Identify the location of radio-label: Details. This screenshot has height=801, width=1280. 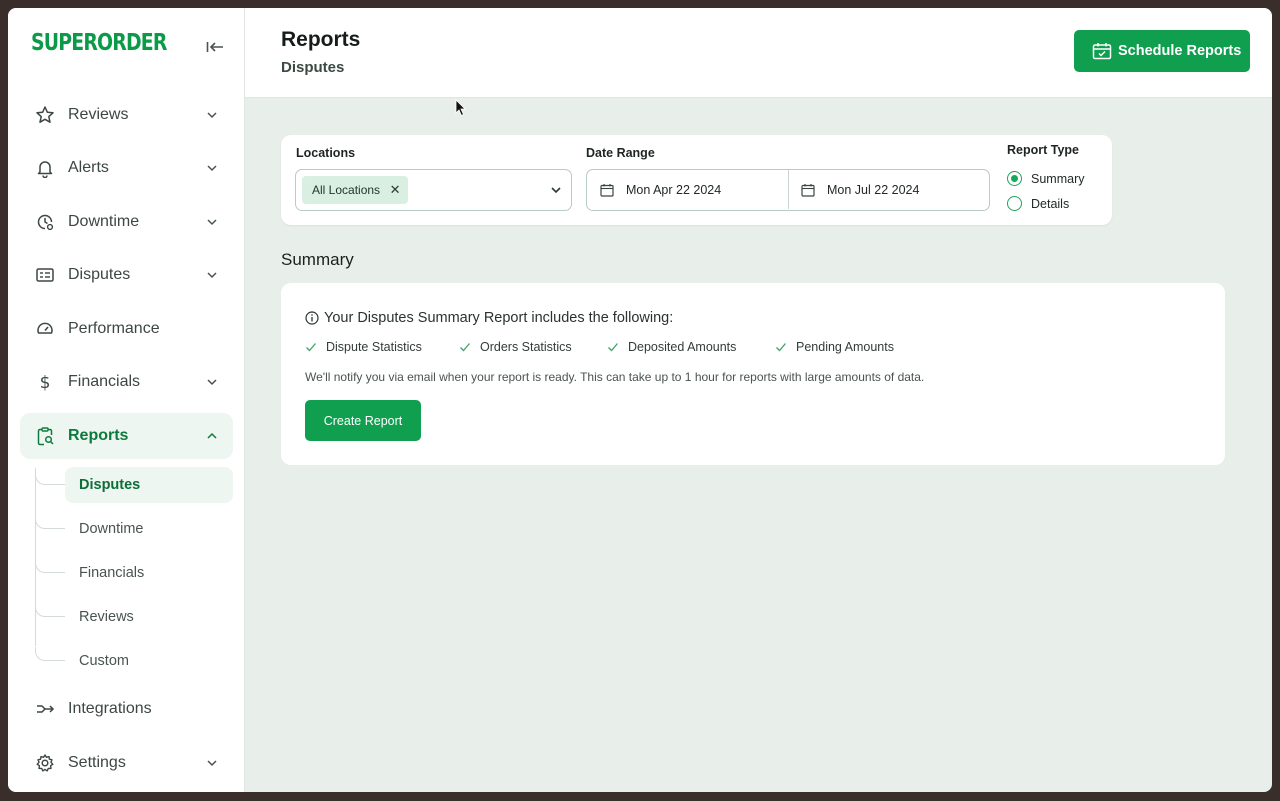
(1050, 203).